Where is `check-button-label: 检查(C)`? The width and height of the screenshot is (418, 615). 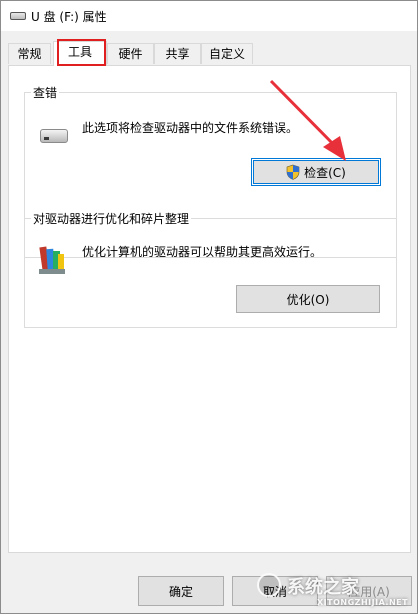 check-button-label: 检查(C) is located at coordinates (325, 172).